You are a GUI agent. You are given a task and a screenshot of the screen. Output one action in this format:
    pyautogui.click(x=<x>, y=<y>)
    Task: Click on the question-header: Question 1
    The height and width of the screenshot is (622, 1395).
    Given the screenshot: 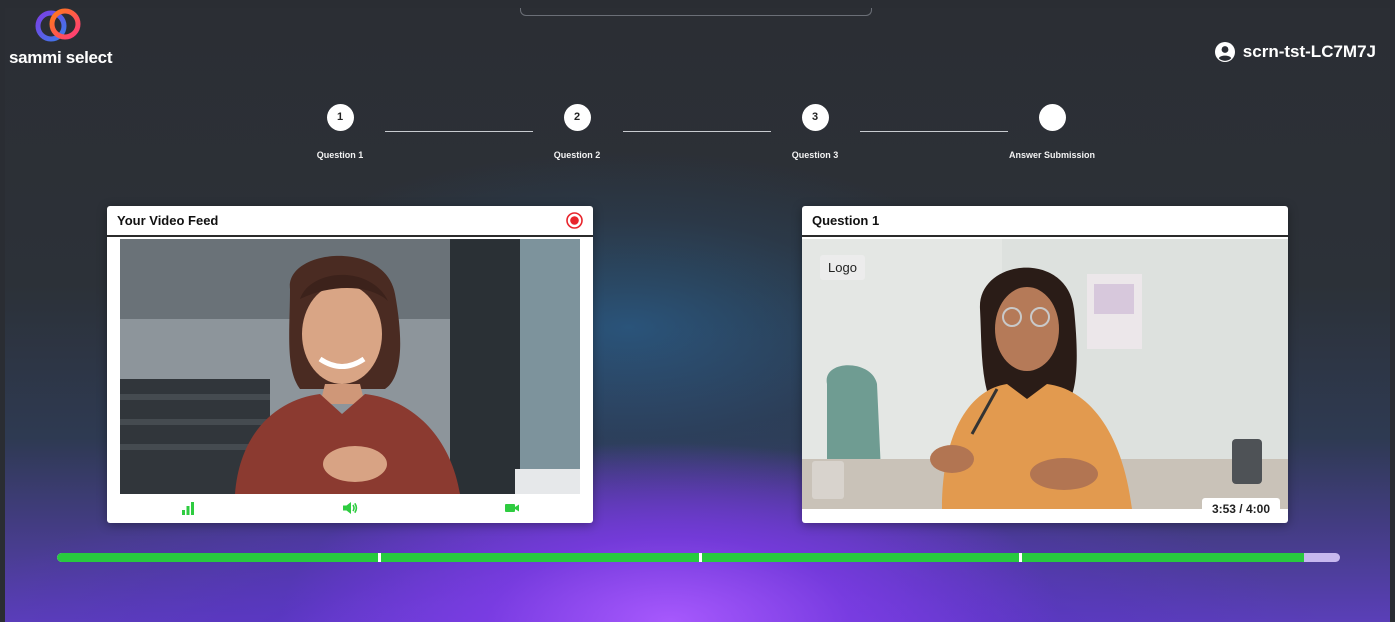 What is the action you would take?
    pyautogui.click(x=1045, y=221)
    